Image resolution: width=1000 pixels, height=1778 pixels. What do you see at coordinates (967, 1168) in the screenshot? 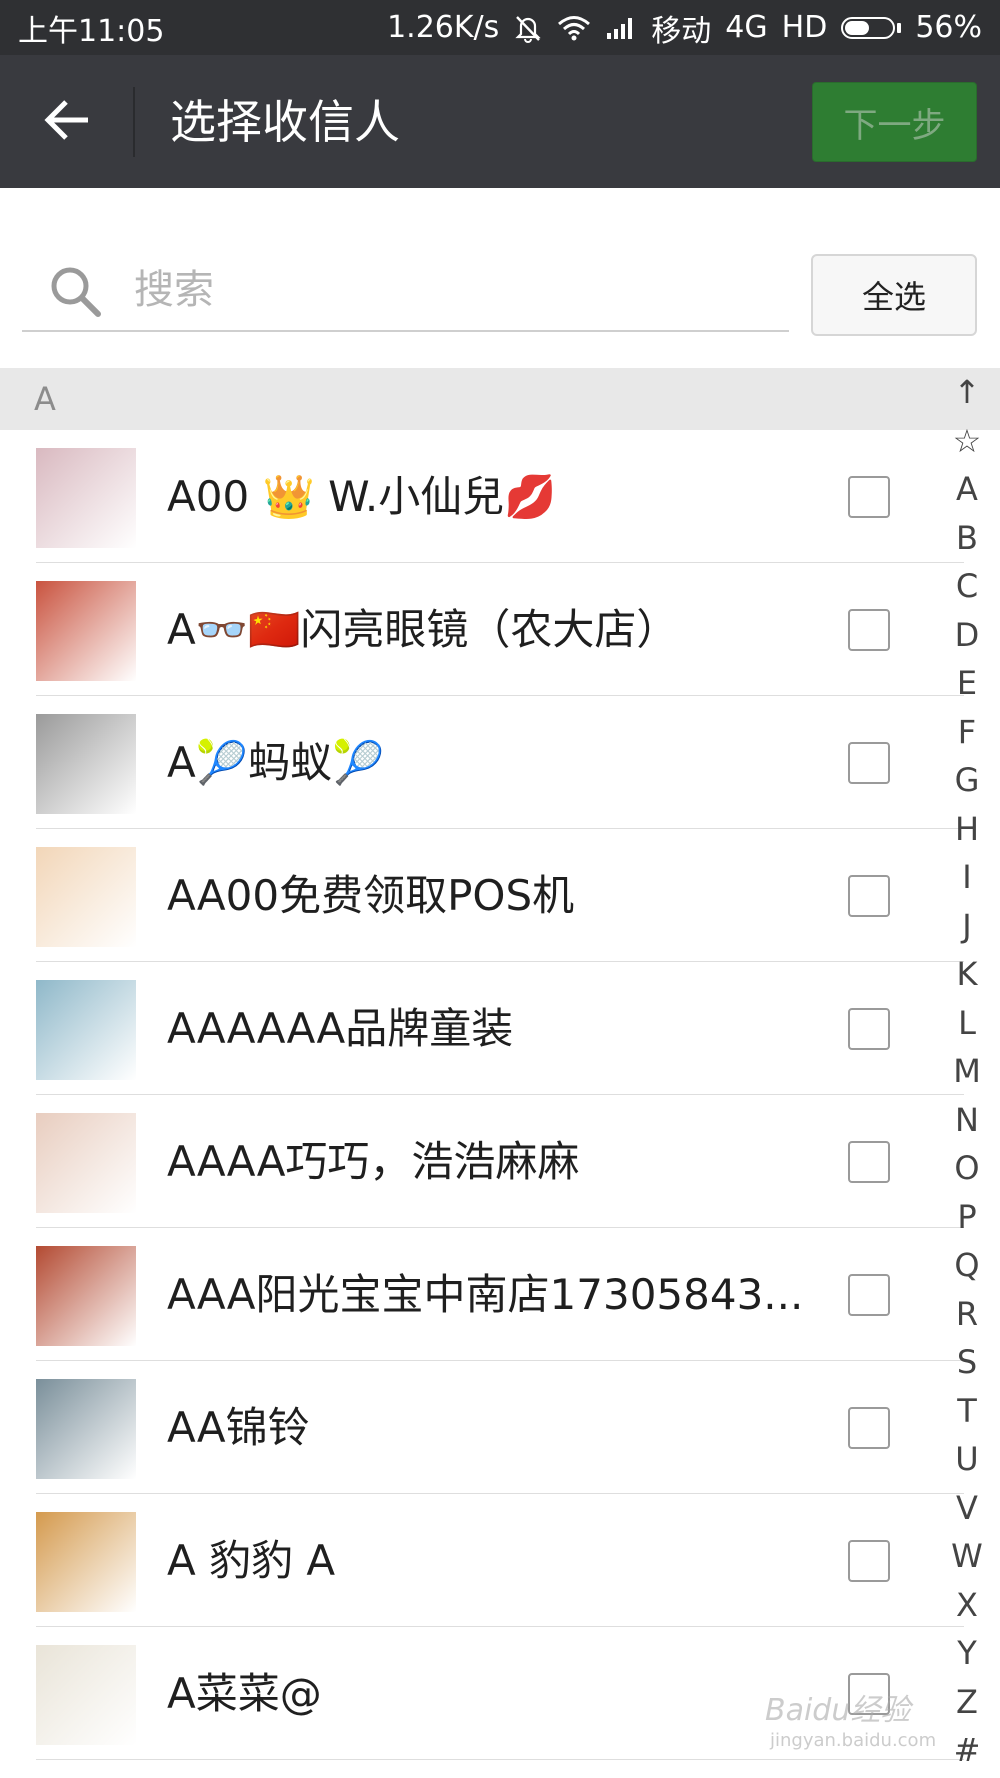
I see `index-letter: O` at bounding box center [967, 1168].